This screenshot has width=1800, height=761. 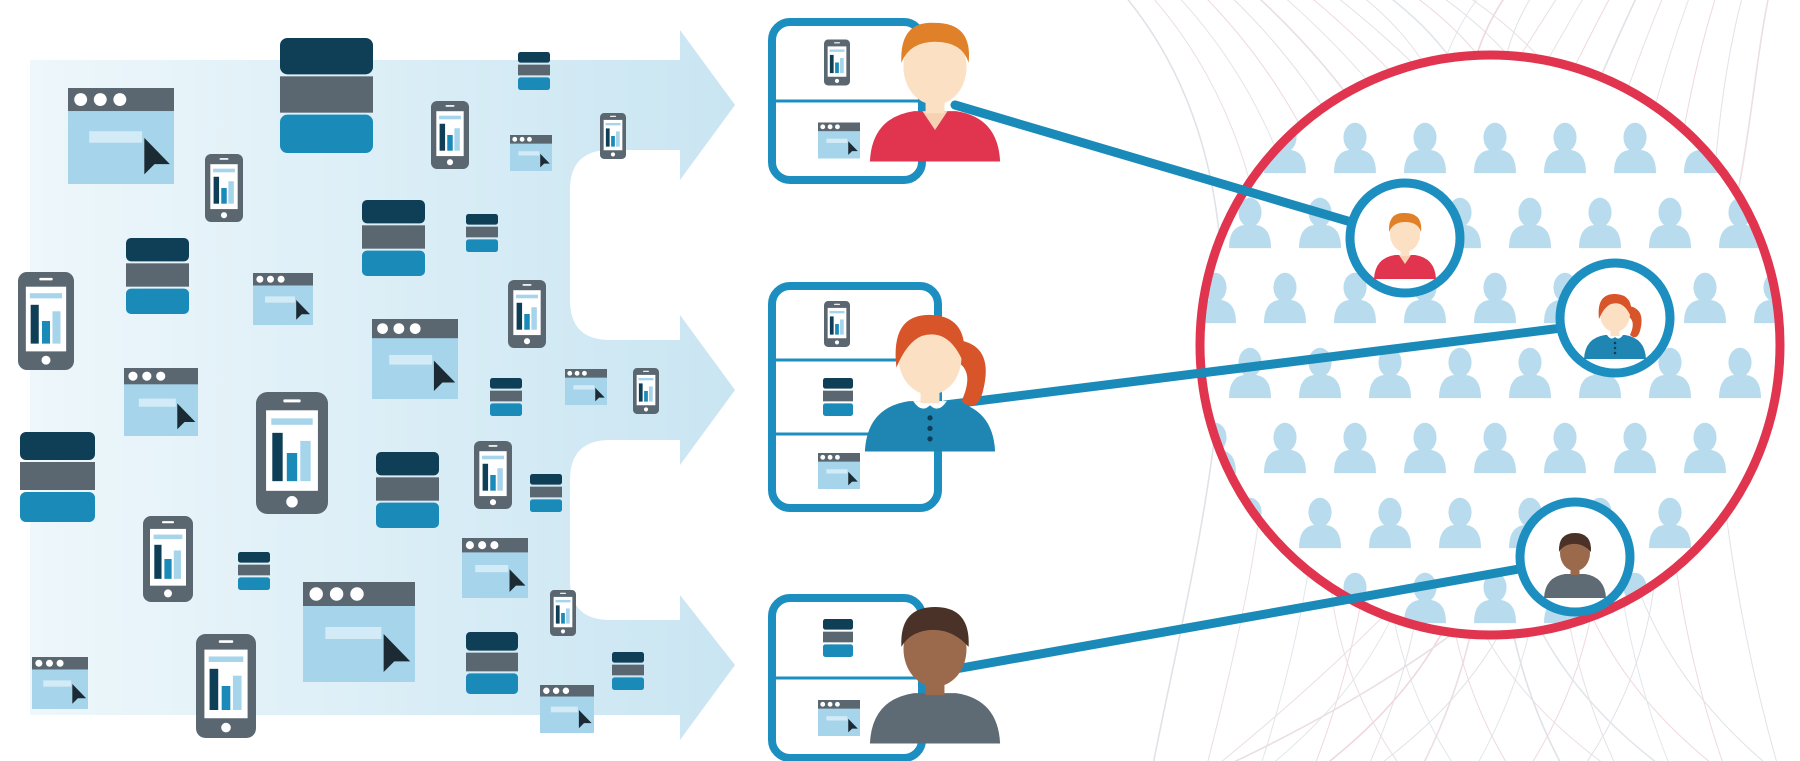 I want to click on user-profiles, so click(x=884, y=389).